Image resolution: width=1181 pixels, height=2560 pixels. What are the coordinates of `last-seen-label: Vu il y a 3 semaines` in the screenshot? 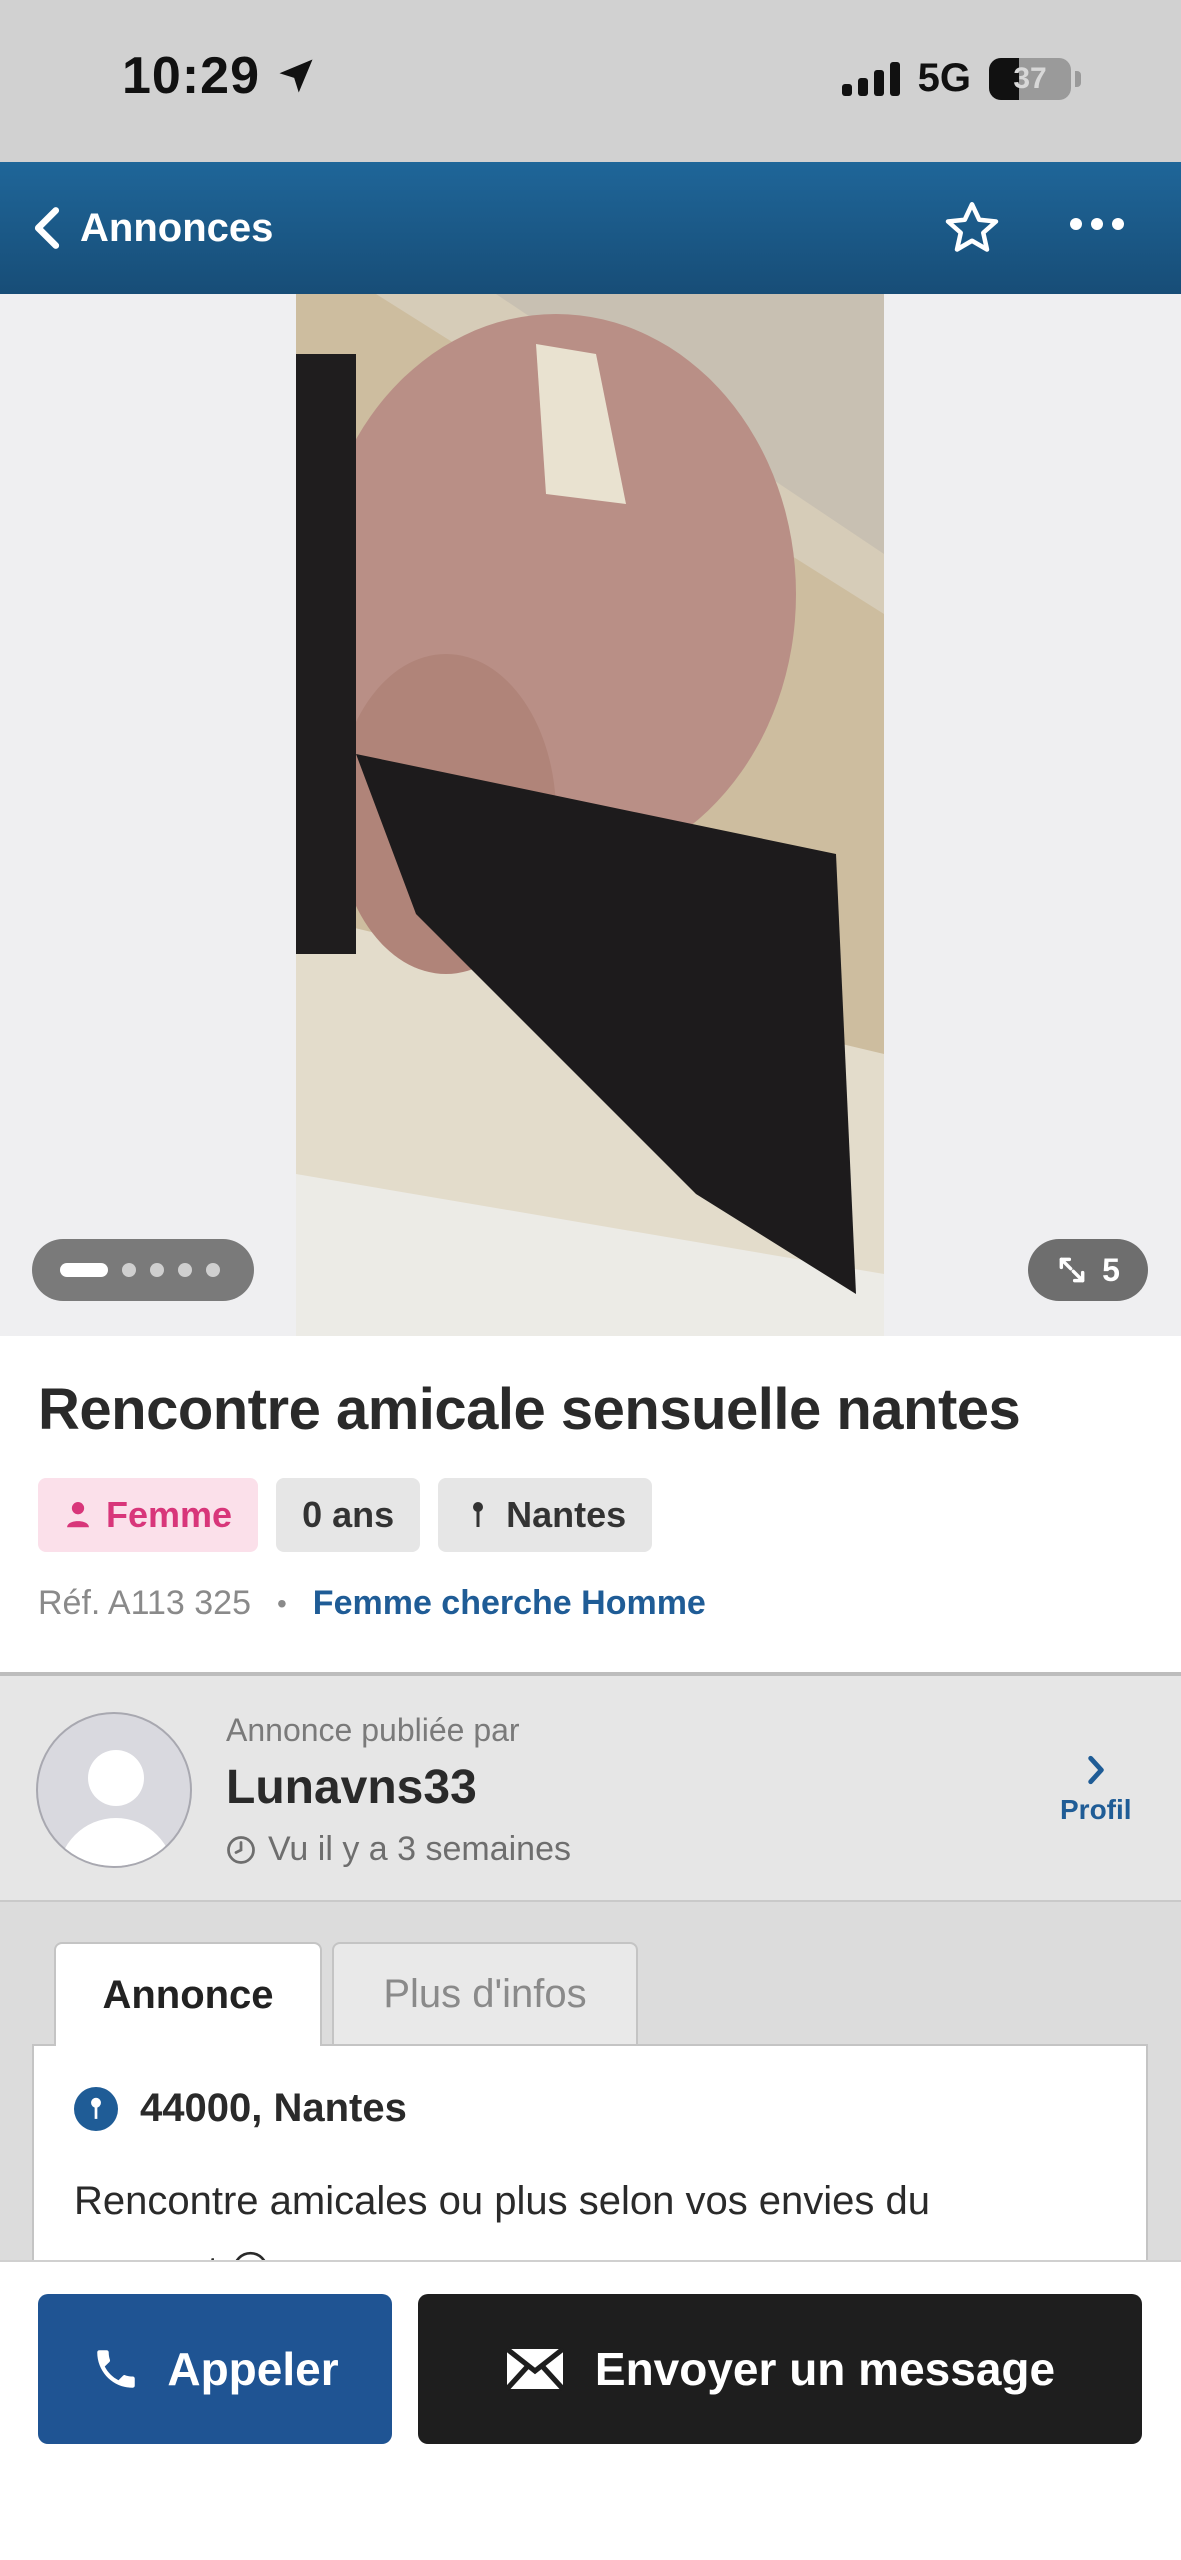 It's located at (419, 1849).